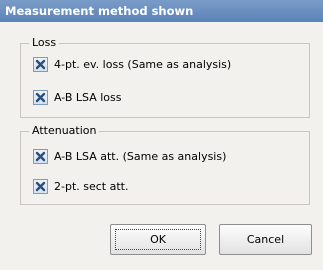 The width and height of the screenshot is (323, 270). I want to click on option-2pt-sect-att: 2-pt. sect att., so click(80, 186).